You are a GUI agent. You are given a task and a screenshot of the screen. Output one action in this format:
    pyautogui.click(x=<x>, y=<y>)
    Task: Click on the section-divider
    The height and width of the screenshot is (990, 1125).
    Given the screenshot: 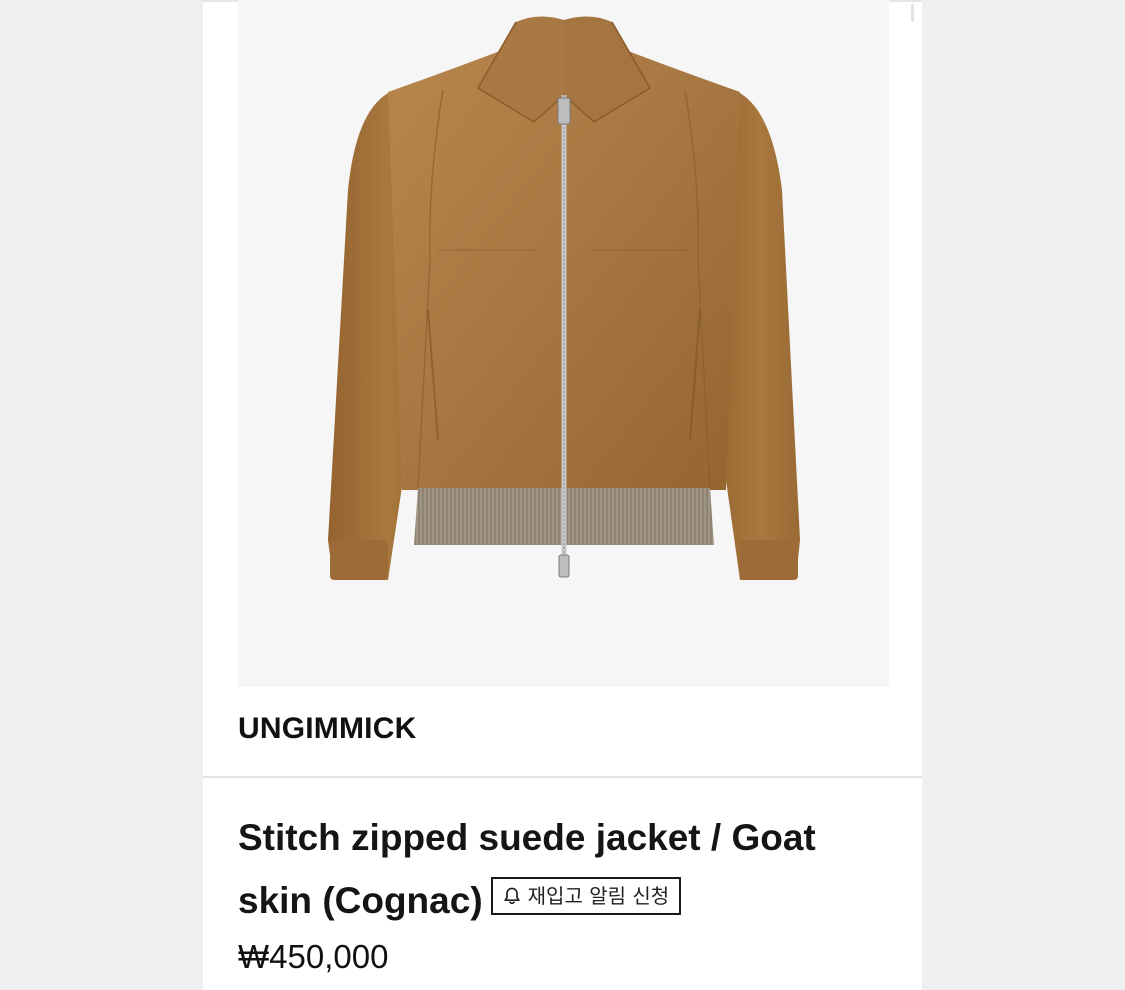 What is the action you would take?
    pyautogui.click(x=562, y=777)
    